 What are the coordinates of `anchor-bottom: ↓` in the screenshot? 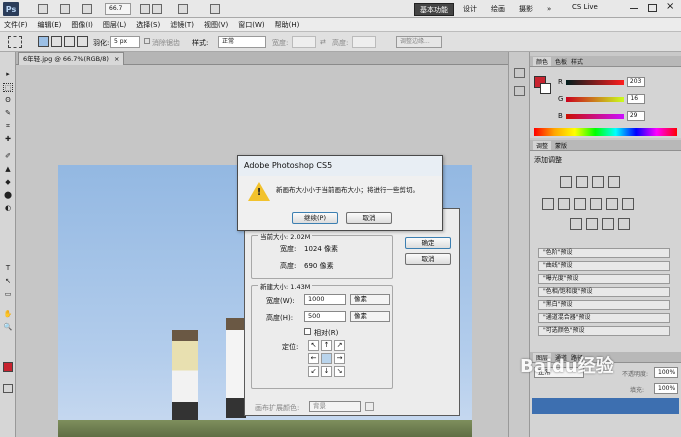 It's located at (326, 371).